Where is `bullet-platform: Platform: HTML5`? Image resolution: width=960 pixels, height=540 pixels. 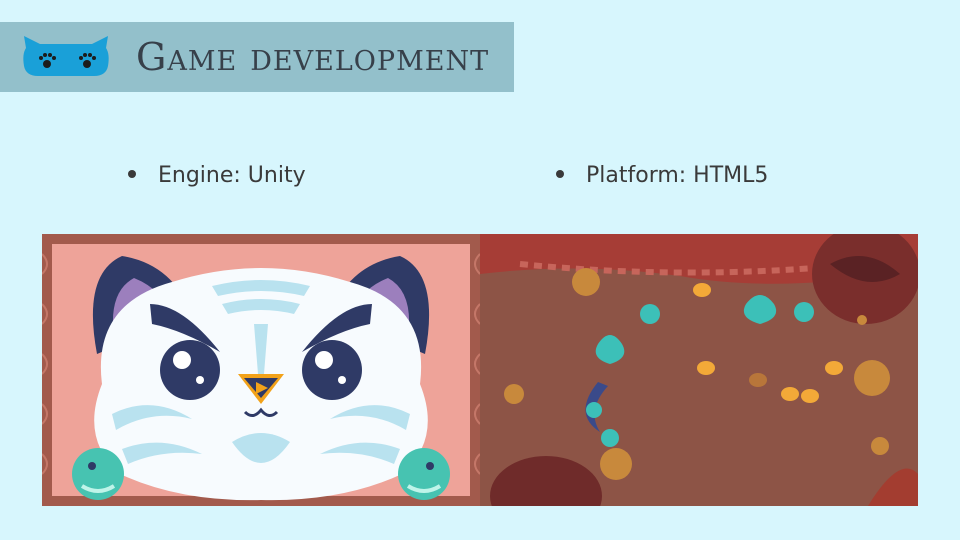 bullet-platform: Platform: HTML5 is located at coordinates (662, 176).